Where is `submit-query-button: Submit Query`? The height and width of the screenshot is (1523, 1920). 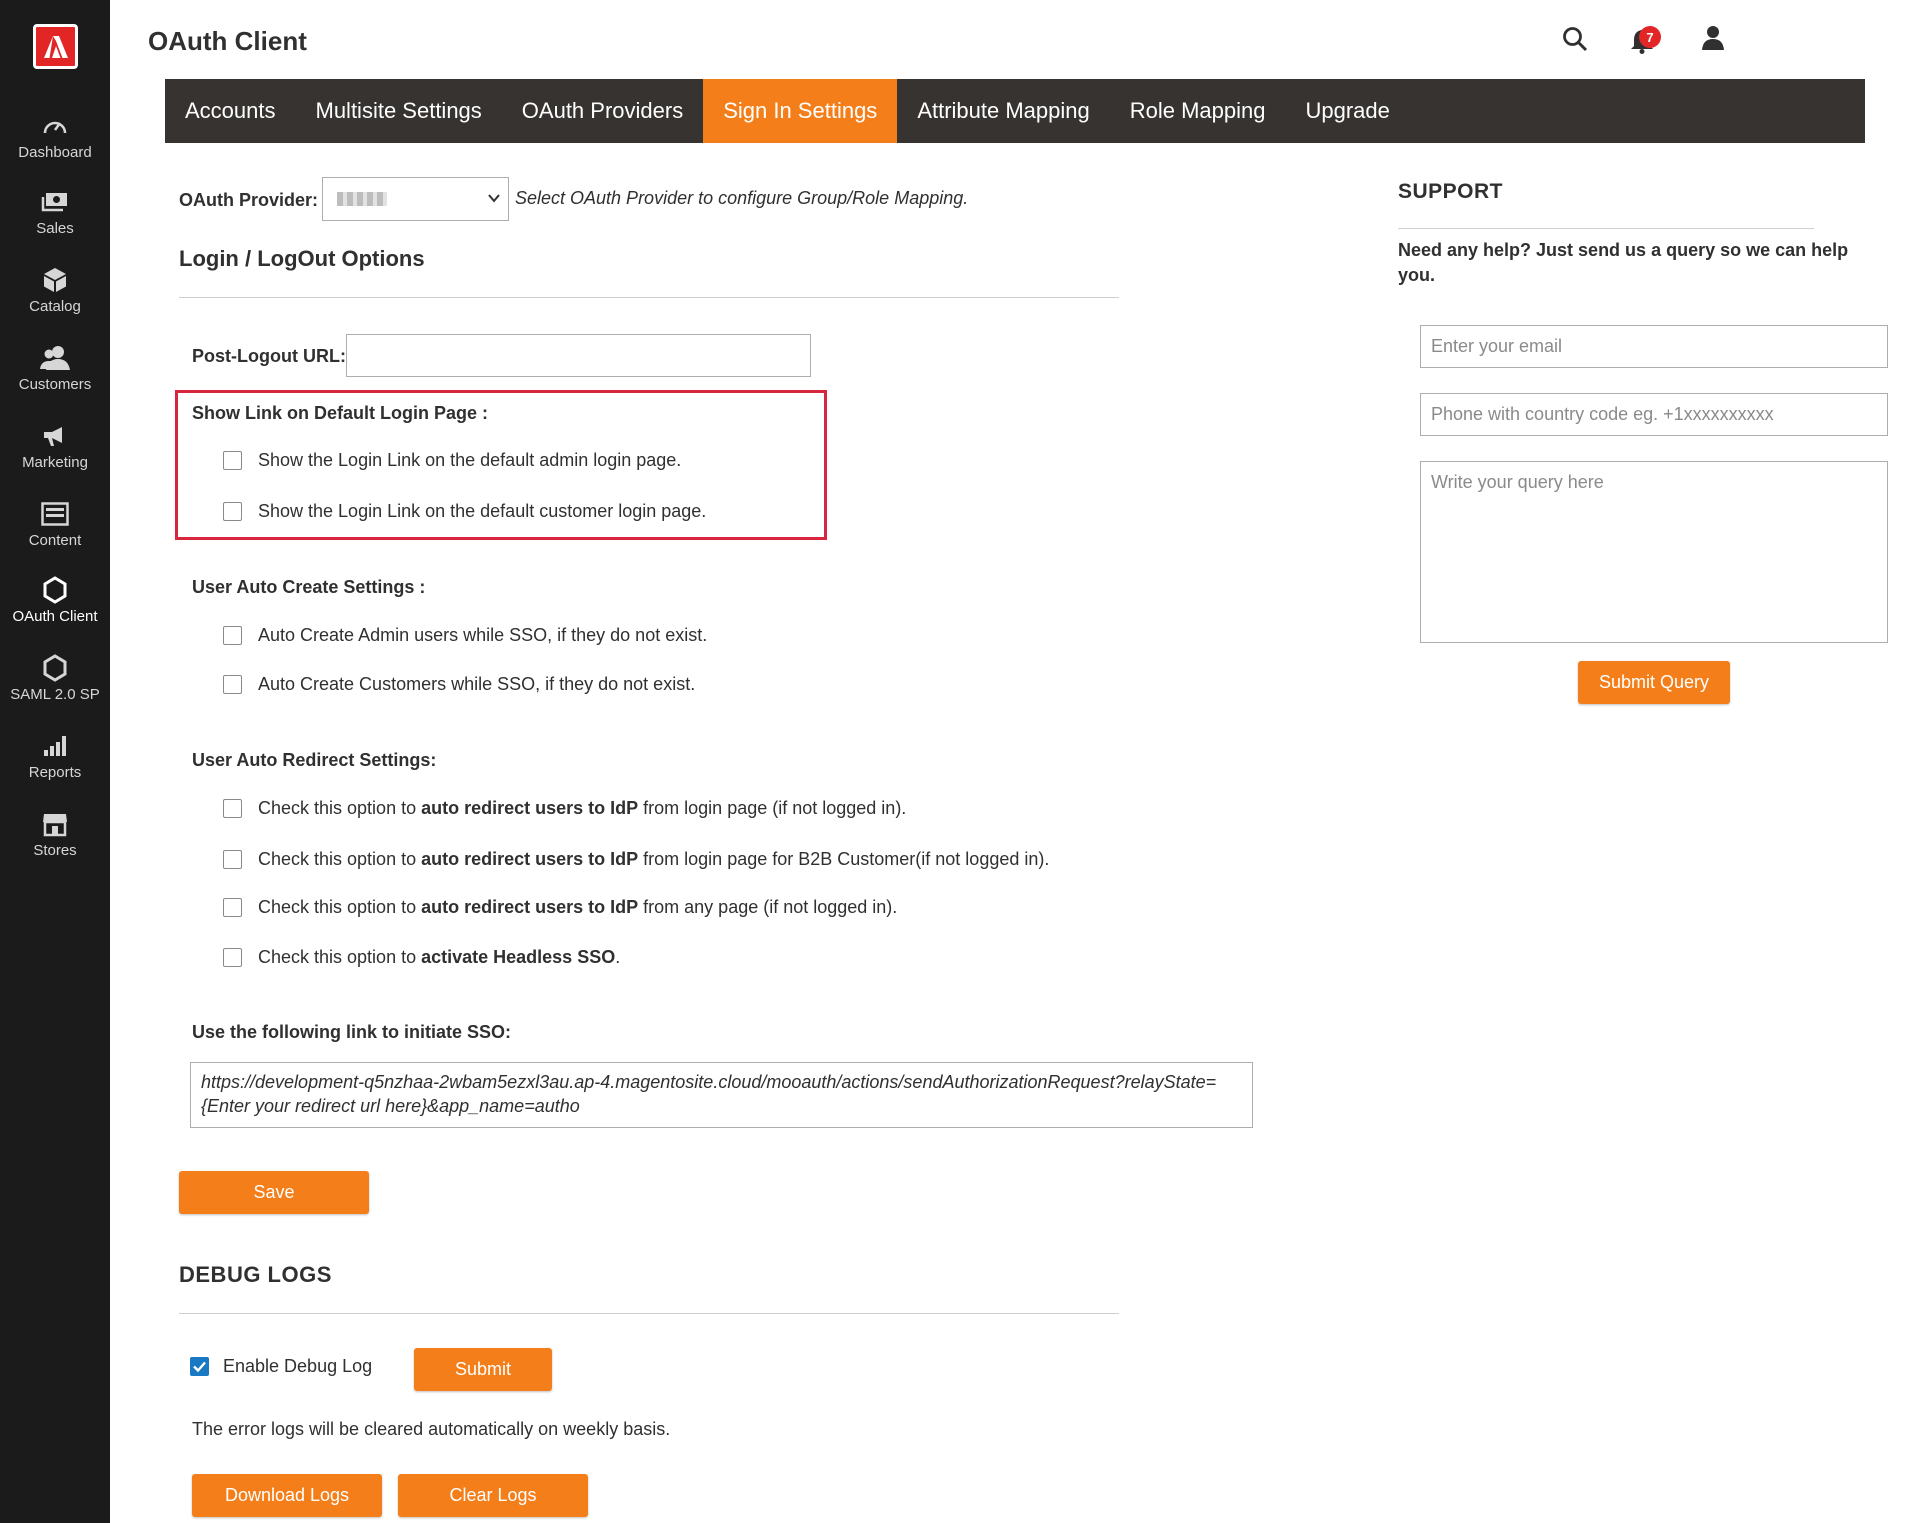 submit-query-button: Submit Query is located at coordinates (1654, 682).